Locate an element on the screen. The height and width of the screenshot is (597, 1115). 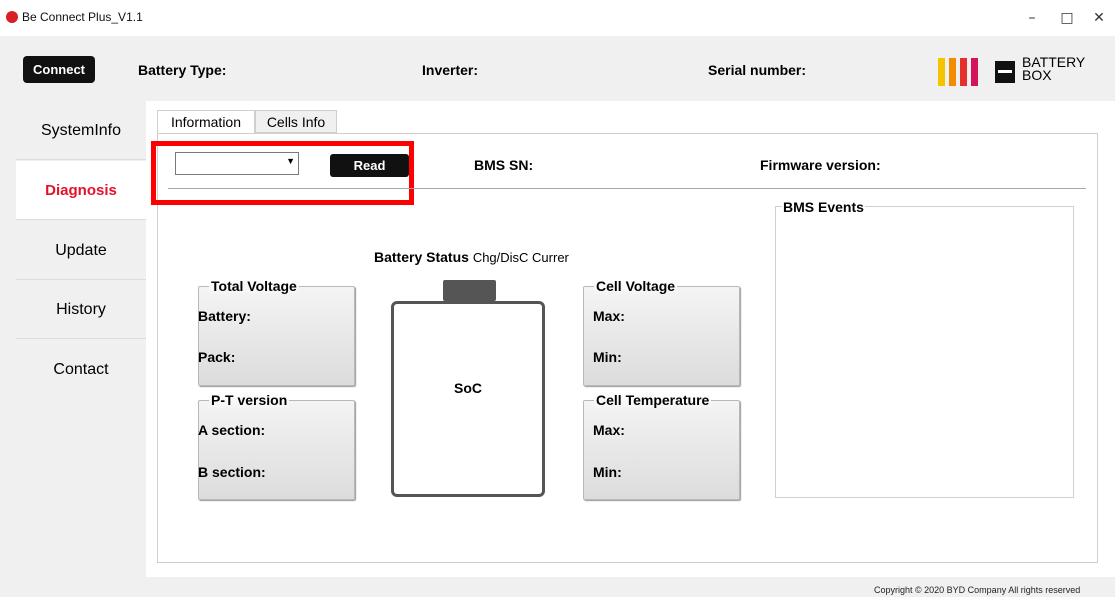
logo-bar-red is located at coordinates (963, 72).